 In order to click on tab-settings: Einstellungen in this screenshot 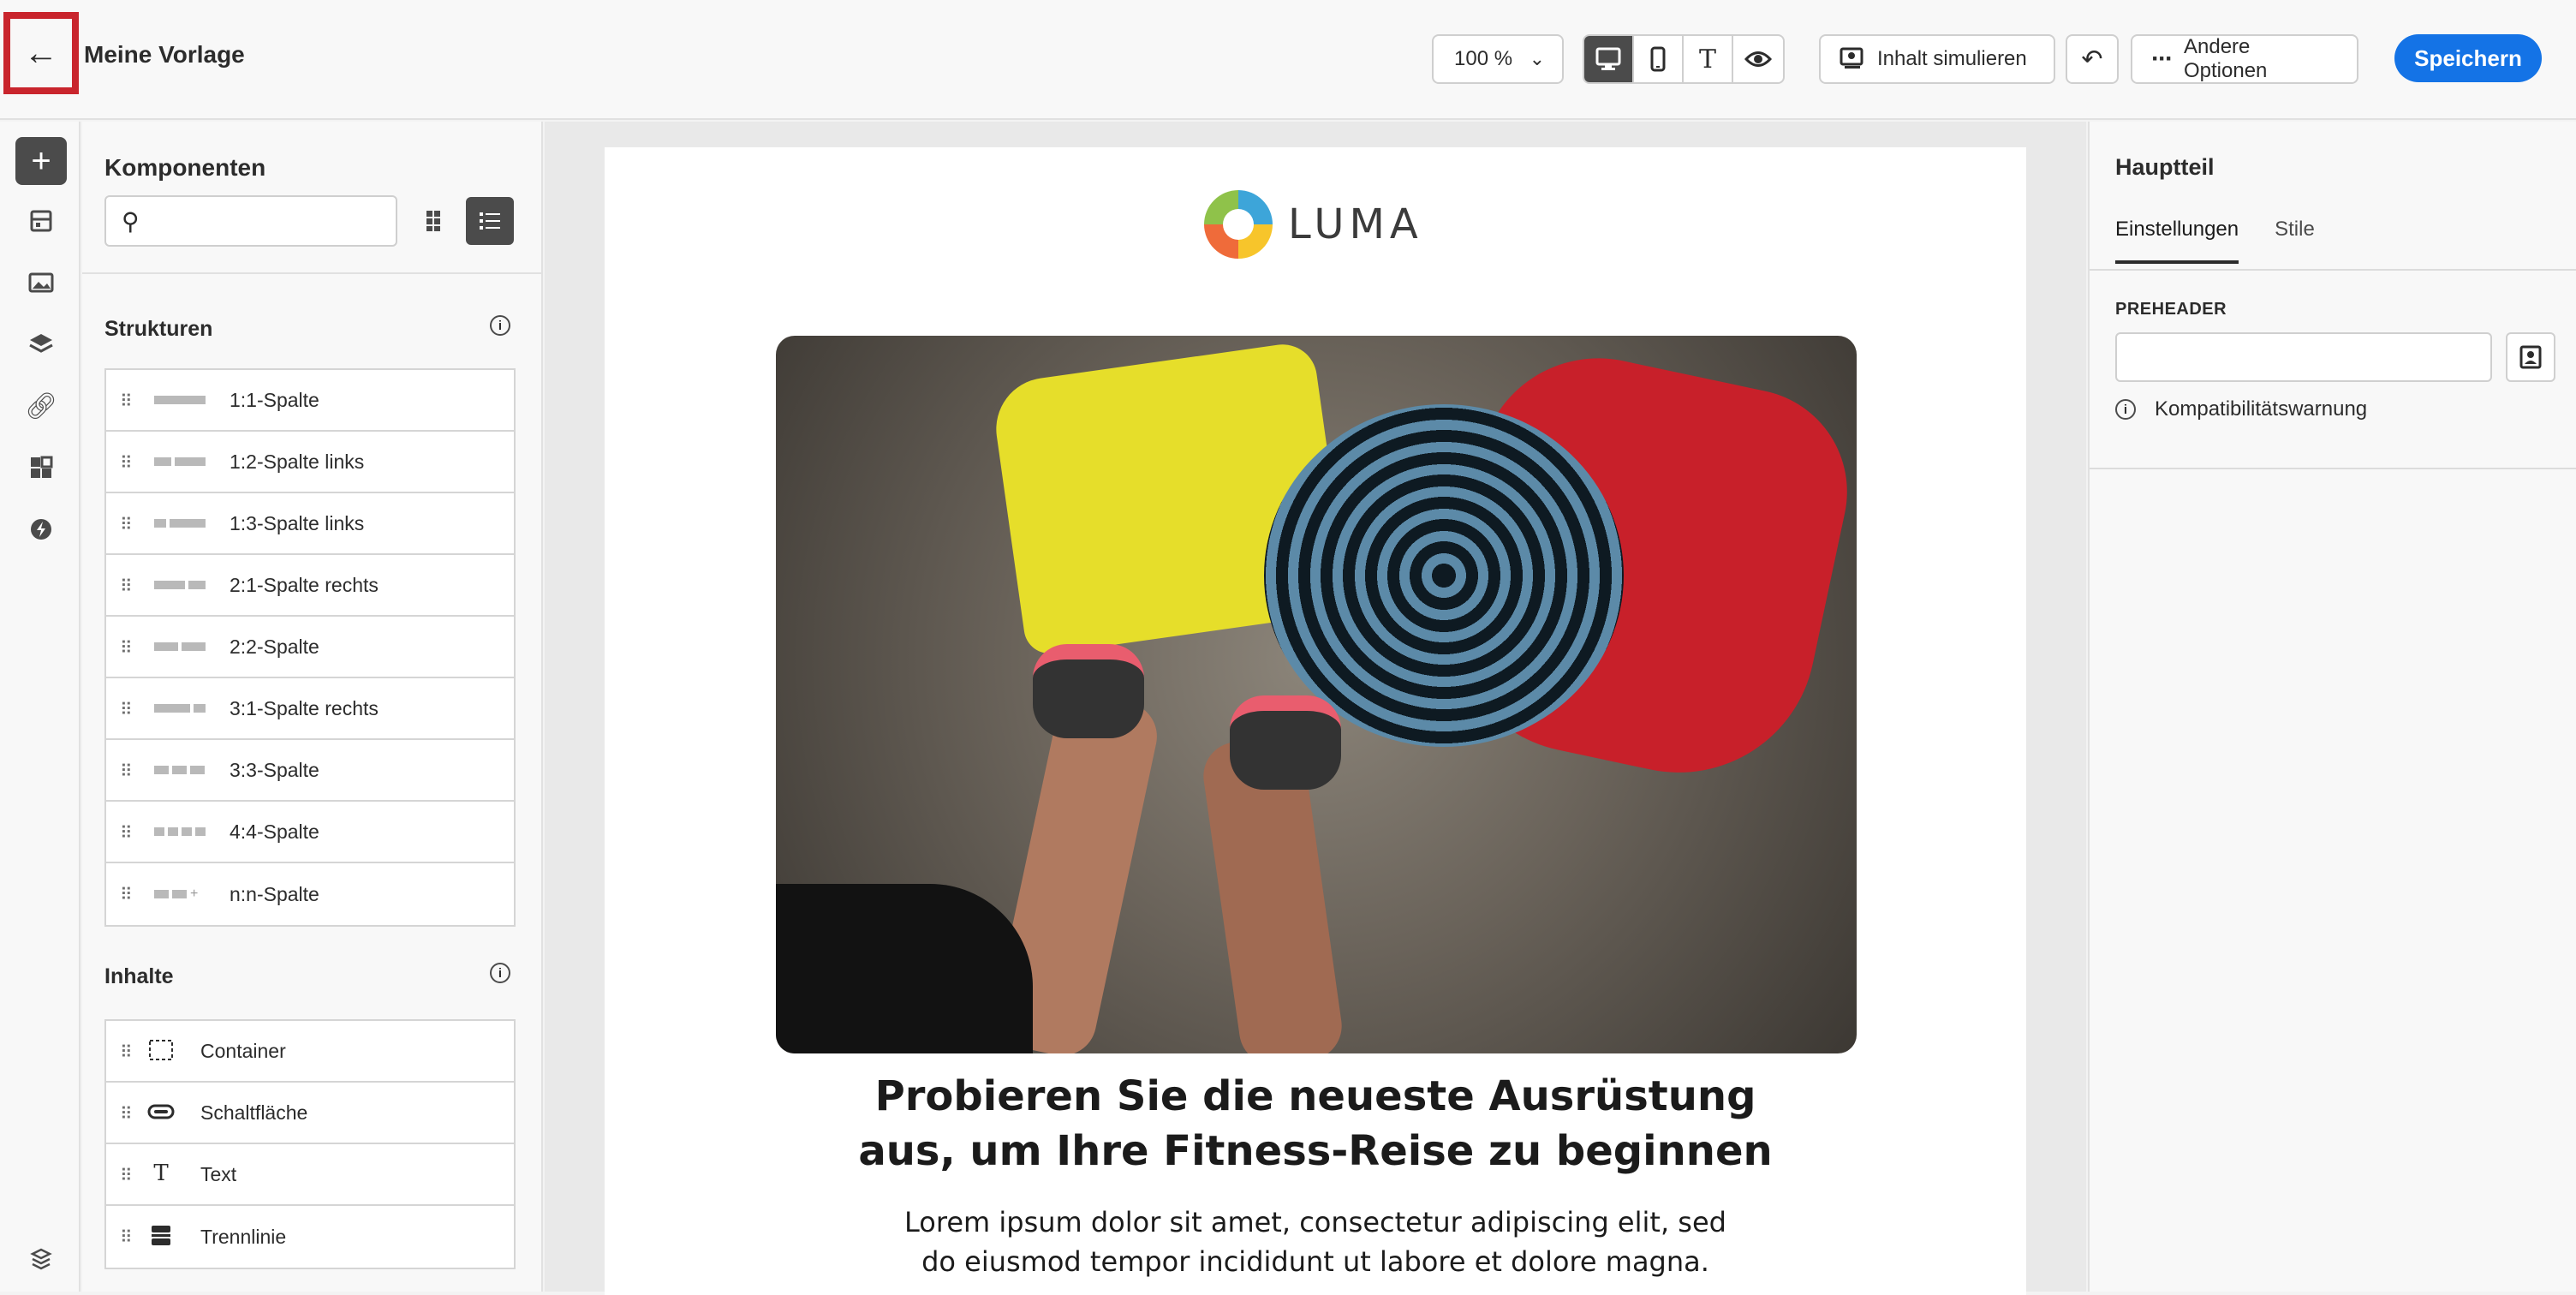, I will do `click(2177, 241)`.